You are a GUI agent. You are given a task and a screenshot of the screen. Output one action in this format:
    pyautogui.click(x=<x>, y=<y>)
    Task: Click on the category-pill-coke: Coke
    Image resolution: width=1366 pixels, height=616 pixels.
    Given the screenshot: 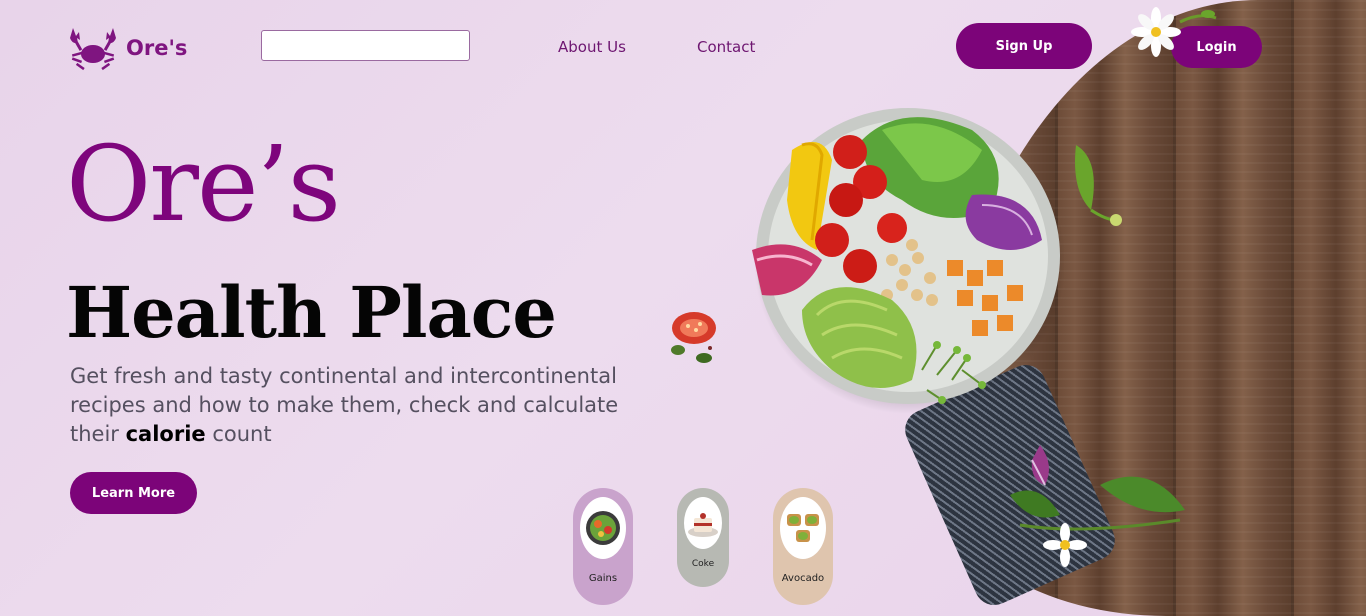 What is the action you would take?
    pyautogui.click(x=703, y=537)
    